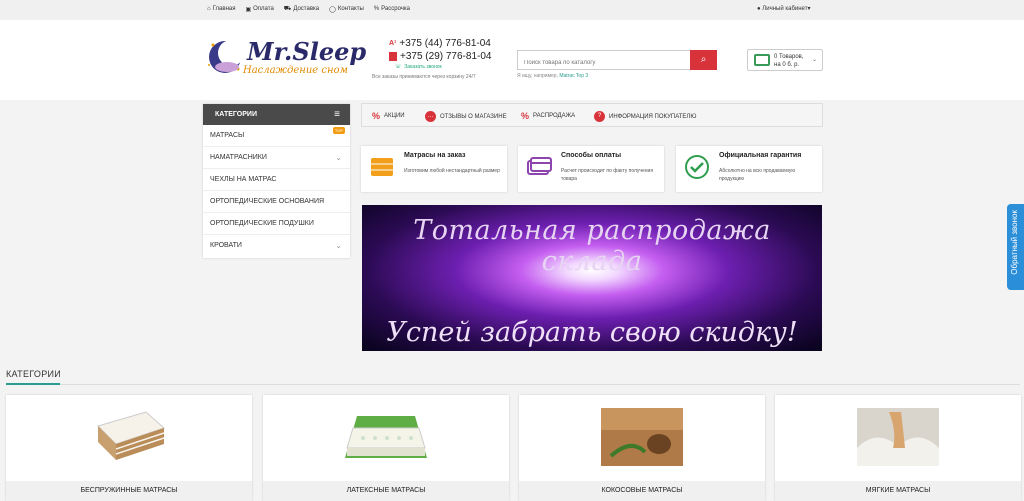  What do you see at coordinates (227, 135) in the screenshot?
I see `sidebar-item-label: МАТРАСЫ` at bounding box center [227, 135].